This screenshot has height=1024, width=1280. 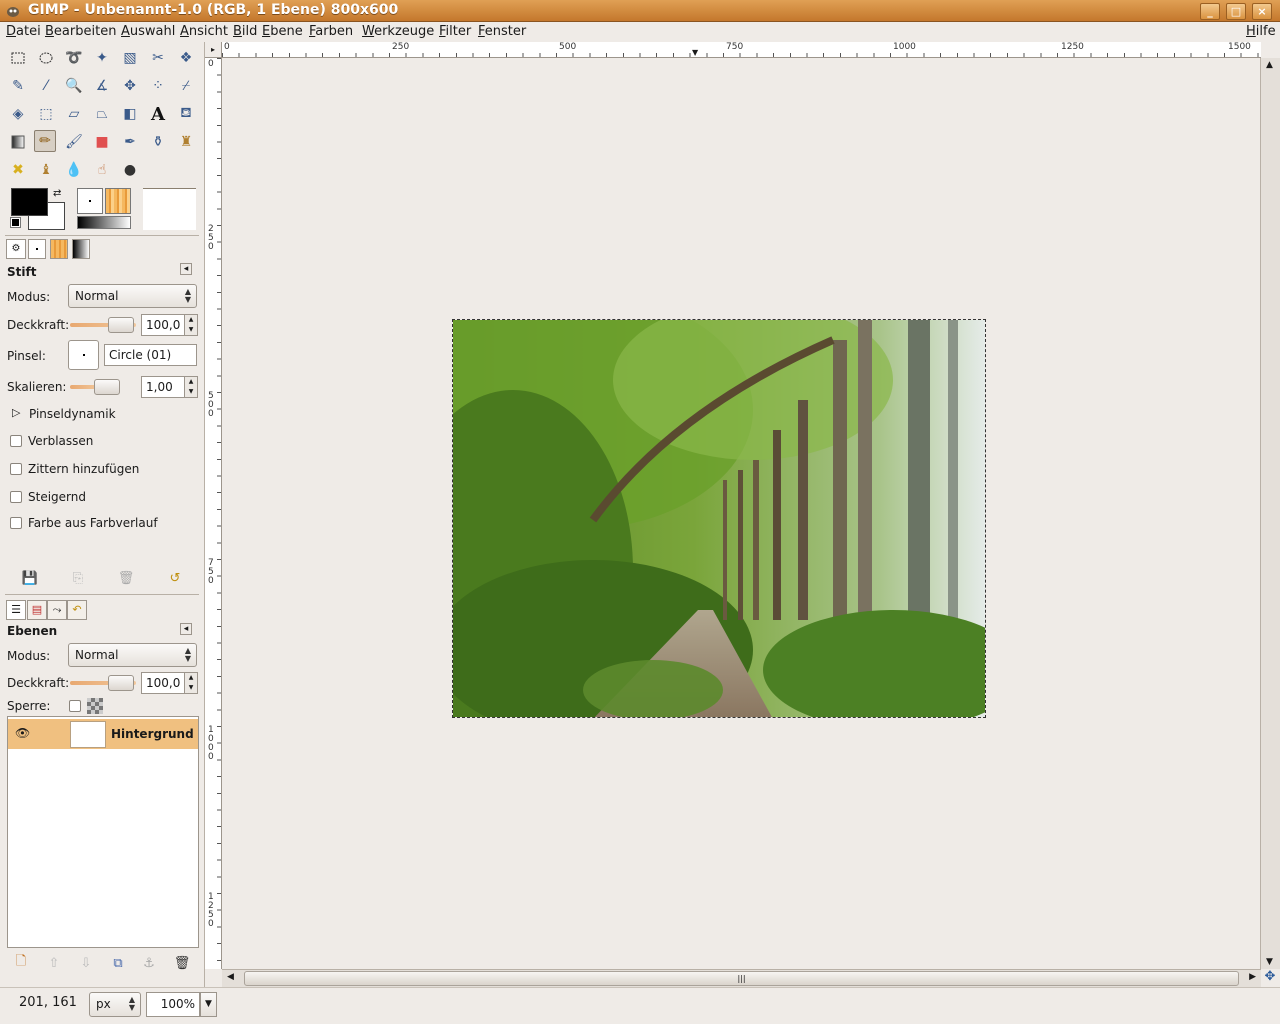 I want to click on scale-input: 1,00 ▲ ▼, so click(x=169, y=387).